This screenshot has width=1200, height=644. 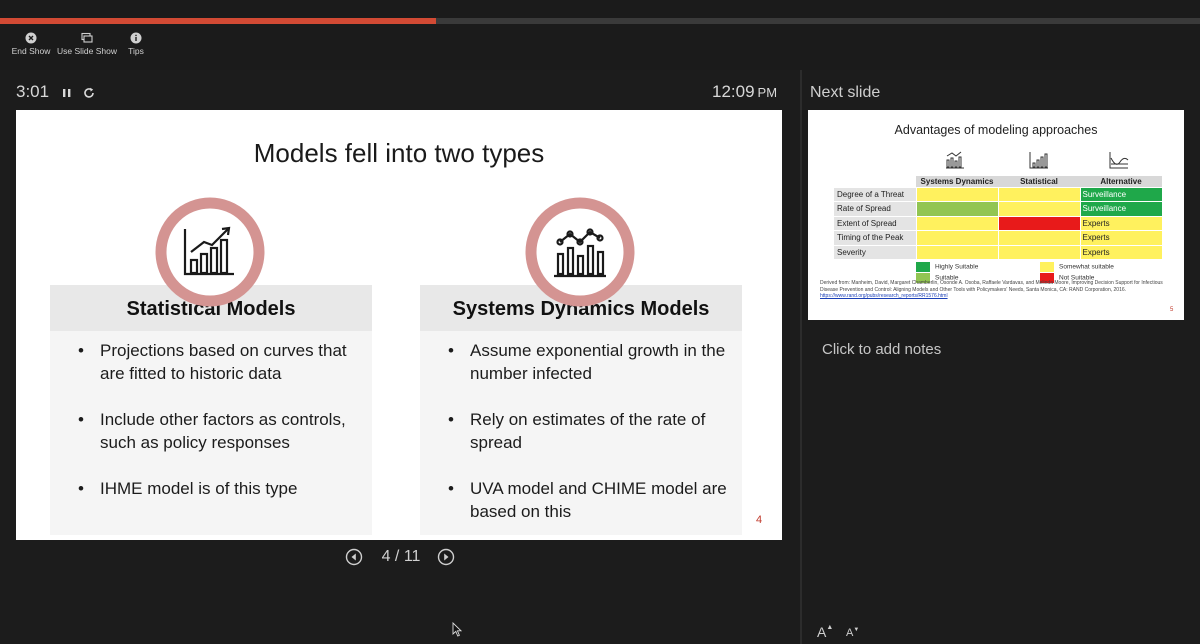 What do you see at coordinates (600, 35) in the screenshot?
I see `presenter-toolbar: End Show Use Slide Show Tips` at bounding box center [600, 35].